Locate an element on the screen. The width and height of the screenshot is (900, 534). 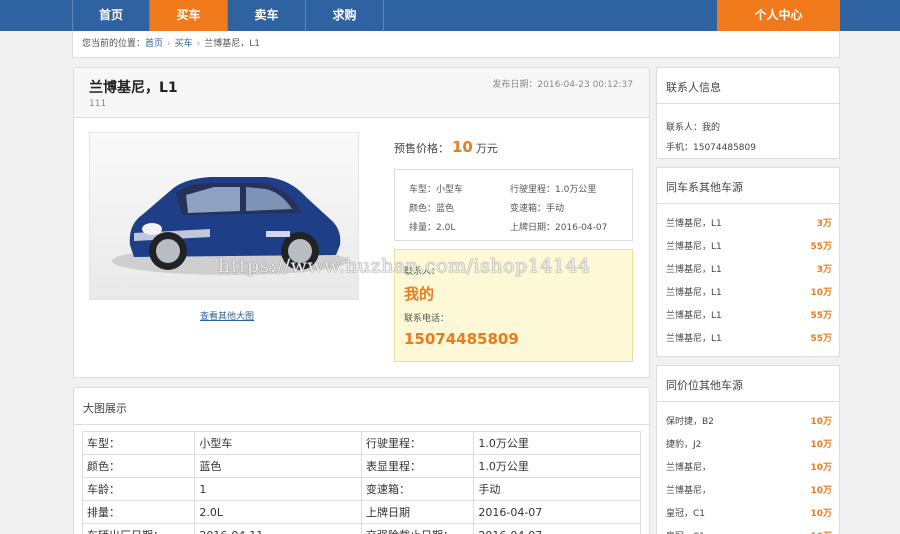
sidebar-contact-phone: 手机：15074485809 is located at coordinates (711, 148).